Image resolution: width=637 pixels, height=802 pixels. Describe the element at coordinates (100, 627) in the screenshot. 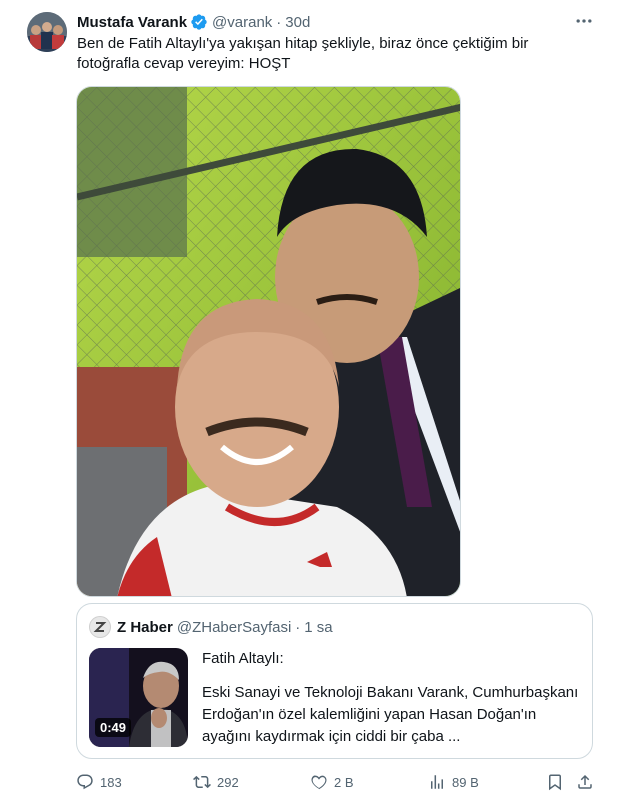

I see `quoted-author-avatar` at that location.